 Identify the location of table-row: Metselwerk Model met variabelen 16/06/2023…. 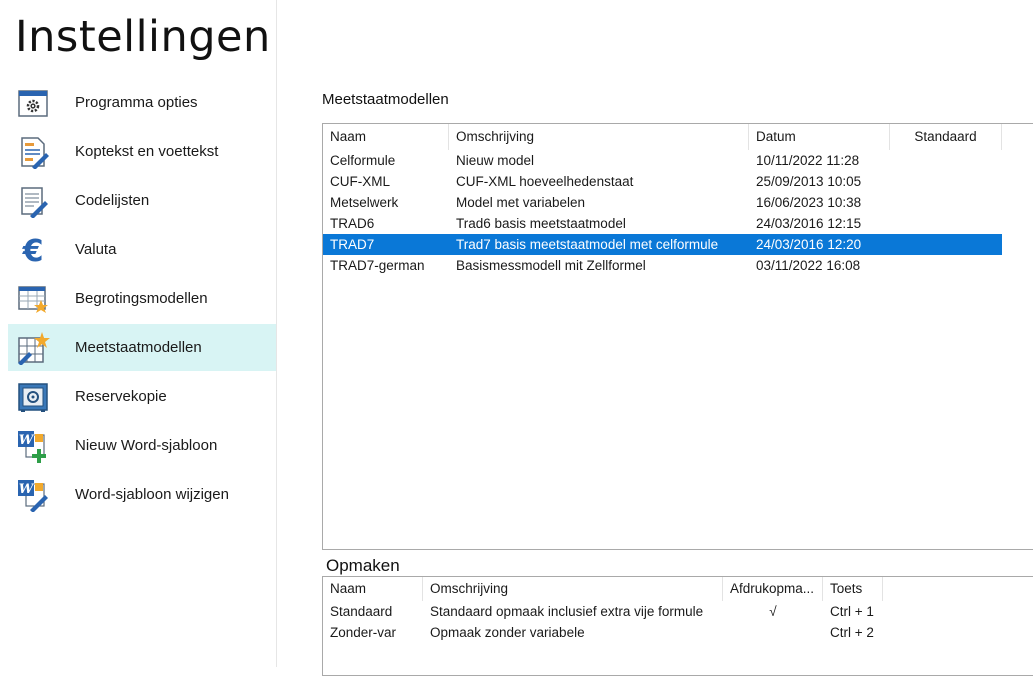
(662, 202).